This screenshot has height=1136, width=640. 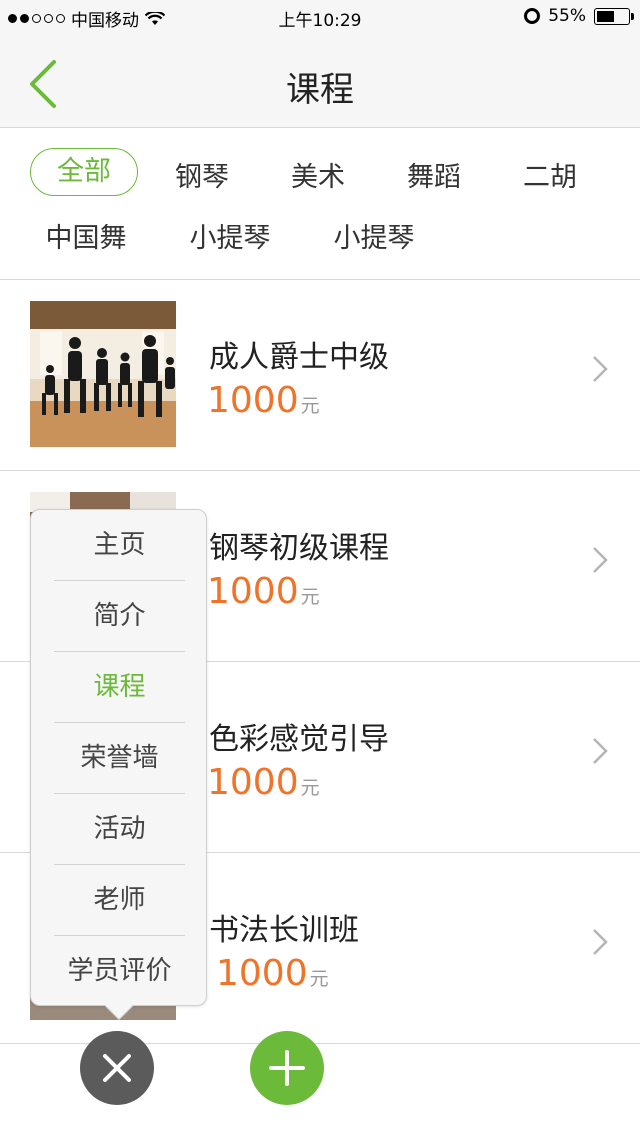 I want to click on category-violin-2: 小提琴, so click(x=374, y=235).